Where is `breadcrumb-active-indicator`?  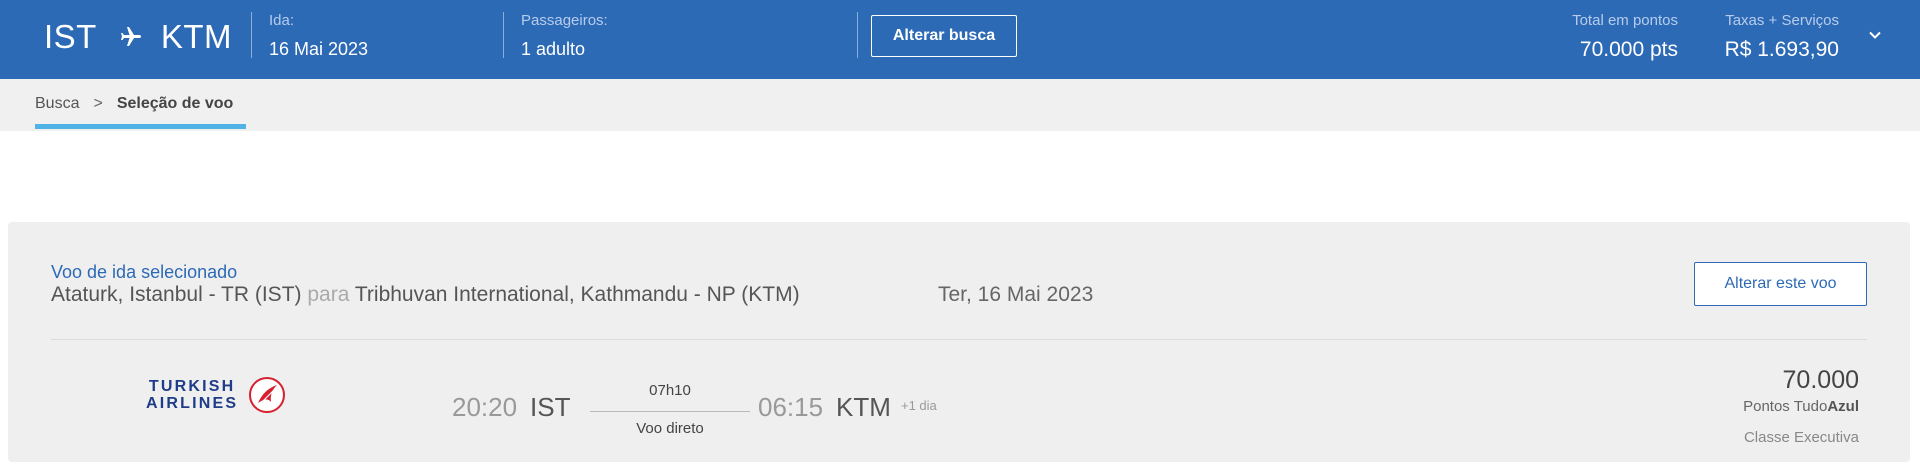
breadcrumb-active-indicator is located at coordinates (140, 126).